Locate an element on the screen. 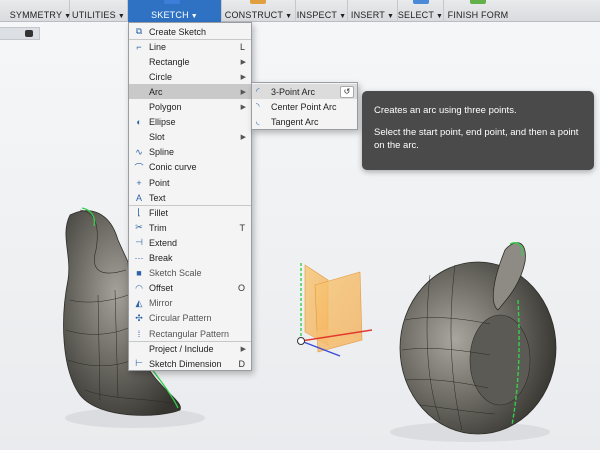 The width and height of the screenshot is (600, 450). right-3d-body is located at coordinates (478, 338).